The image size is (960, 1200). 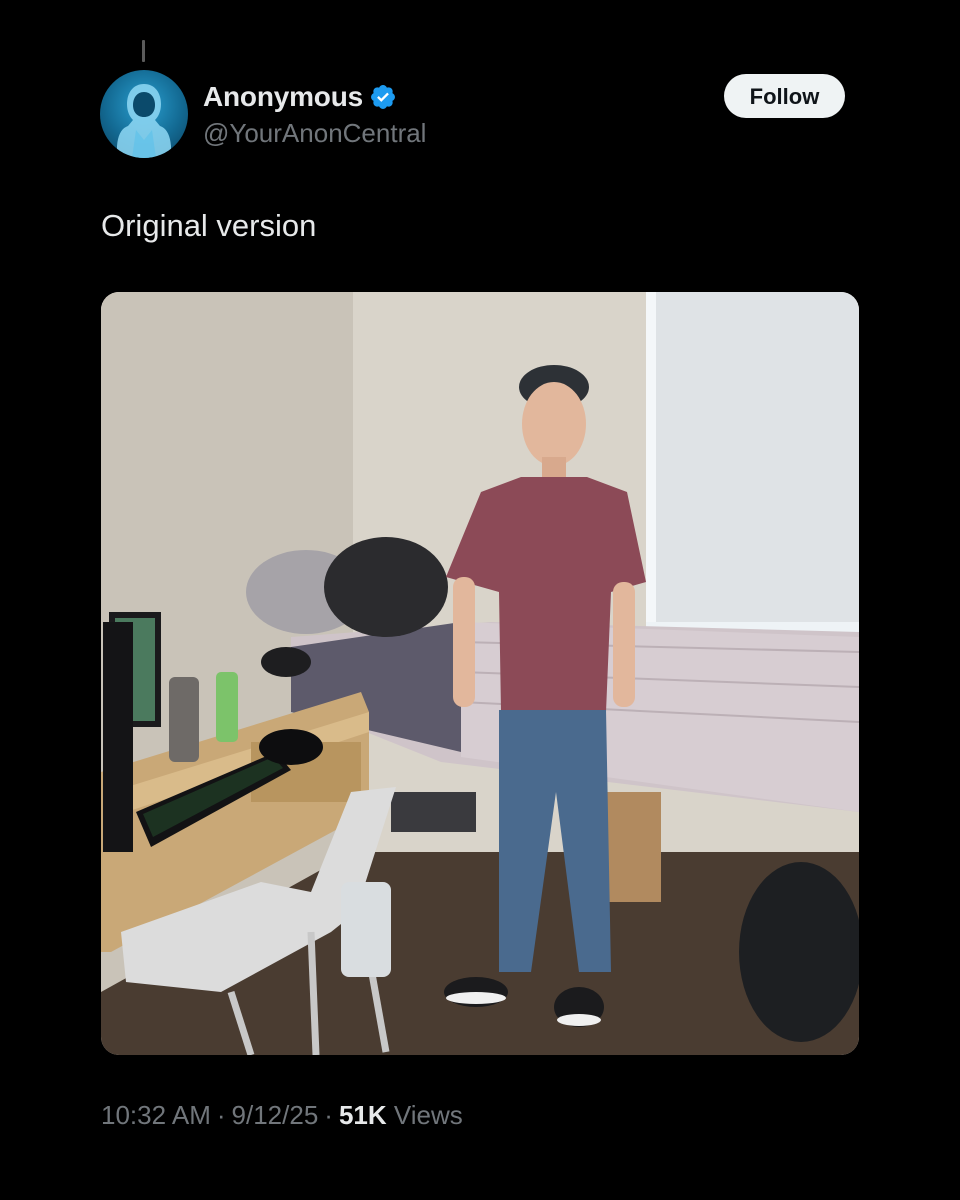 I want to click on views-label: Views, so click(x=428, y=1115).